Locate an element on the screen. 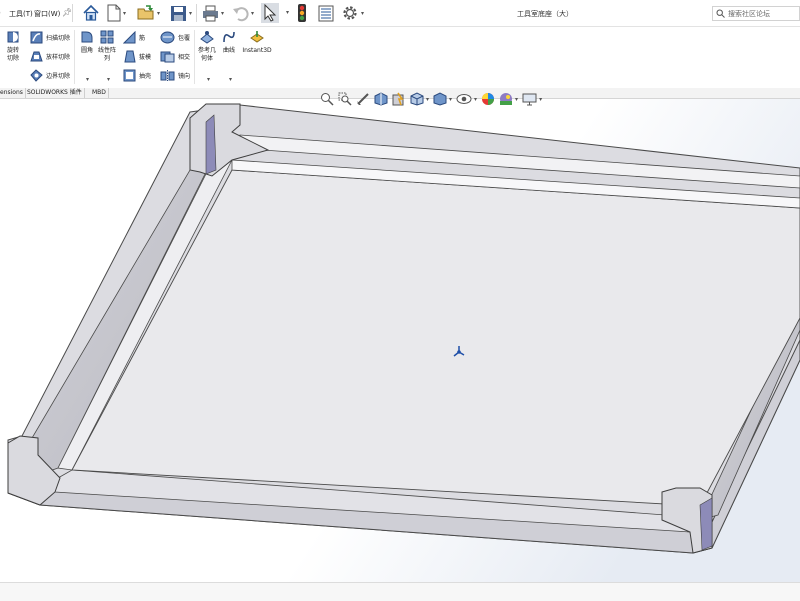  select-button is located at coordinates (270, 13).